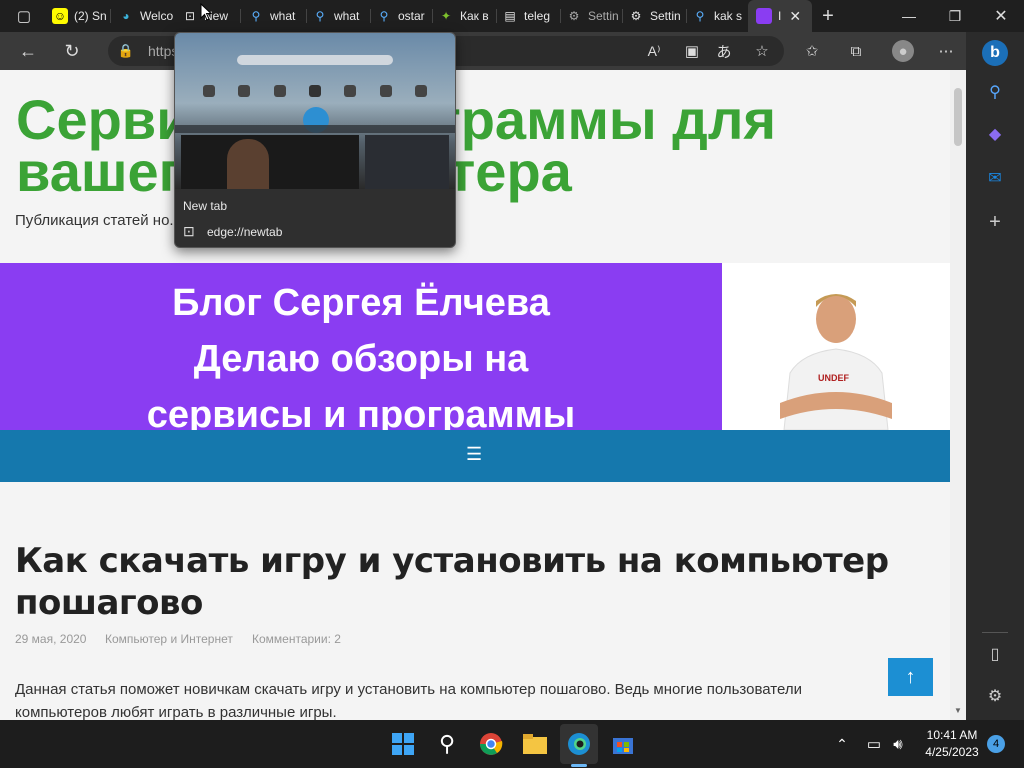  I want to click on notification-badge: 4, so click(996, 744).